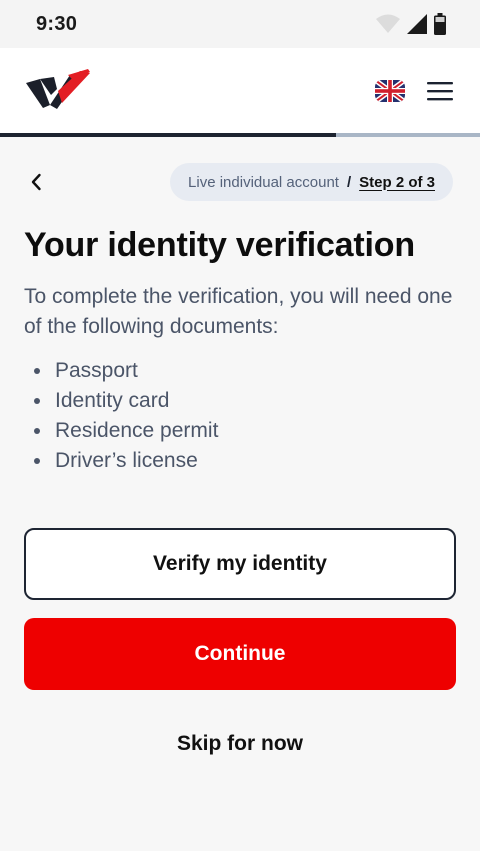 This screenshot has height=851, width=480. Describe the element at coordinates (57, 23) in the screenshot. I see `status-time: 9:30` at that location.